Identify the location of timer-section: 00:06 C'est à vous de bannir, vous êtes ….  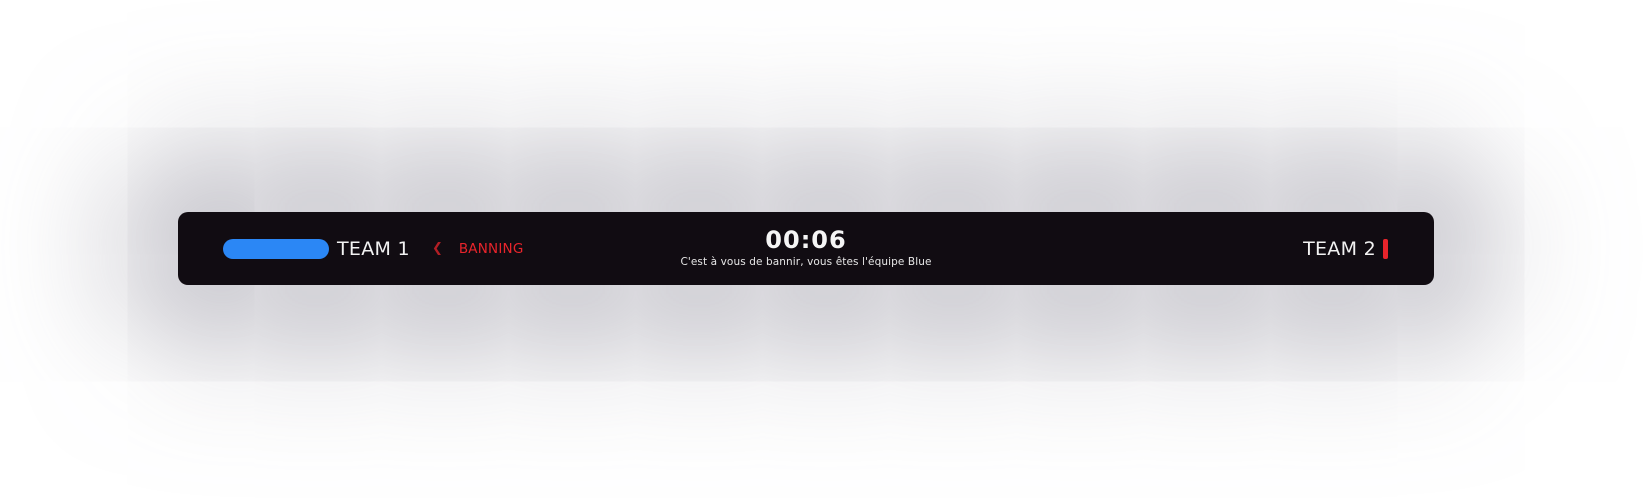
(806, 247).